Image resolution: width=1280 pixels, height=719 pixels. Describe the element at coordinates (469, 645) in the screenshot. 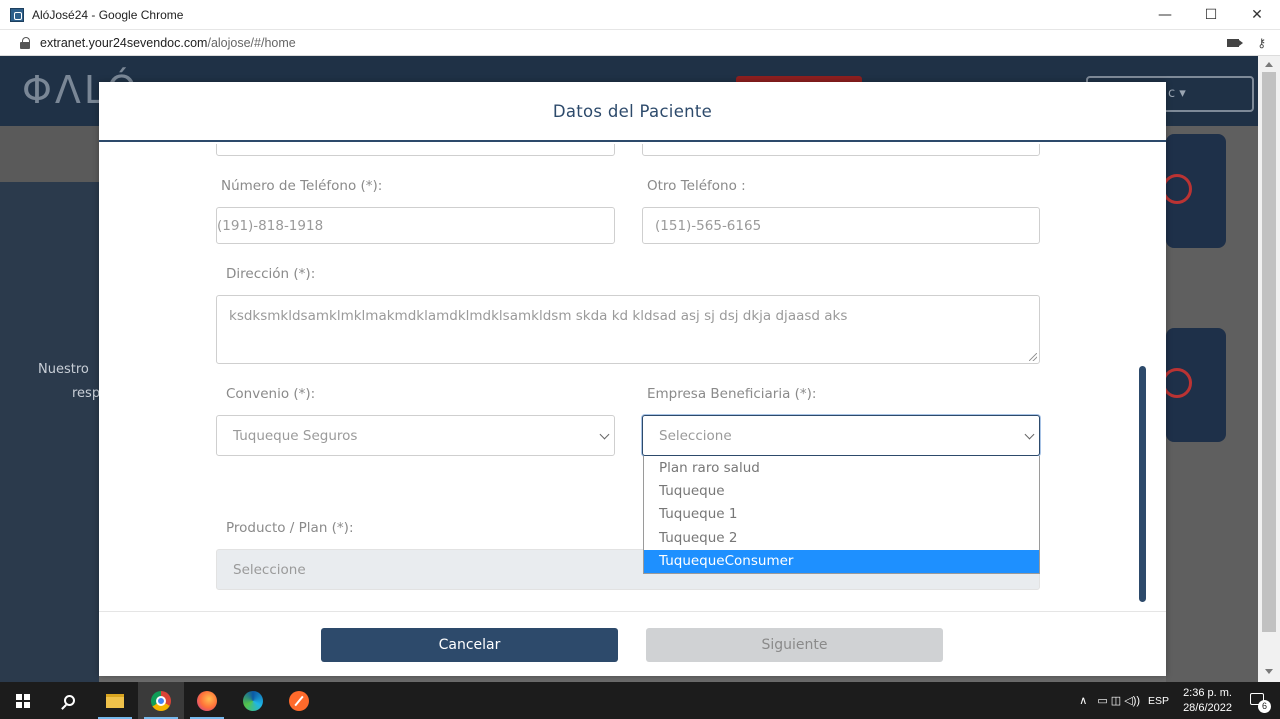

I see `cancel-button: Cancelar` at that location.